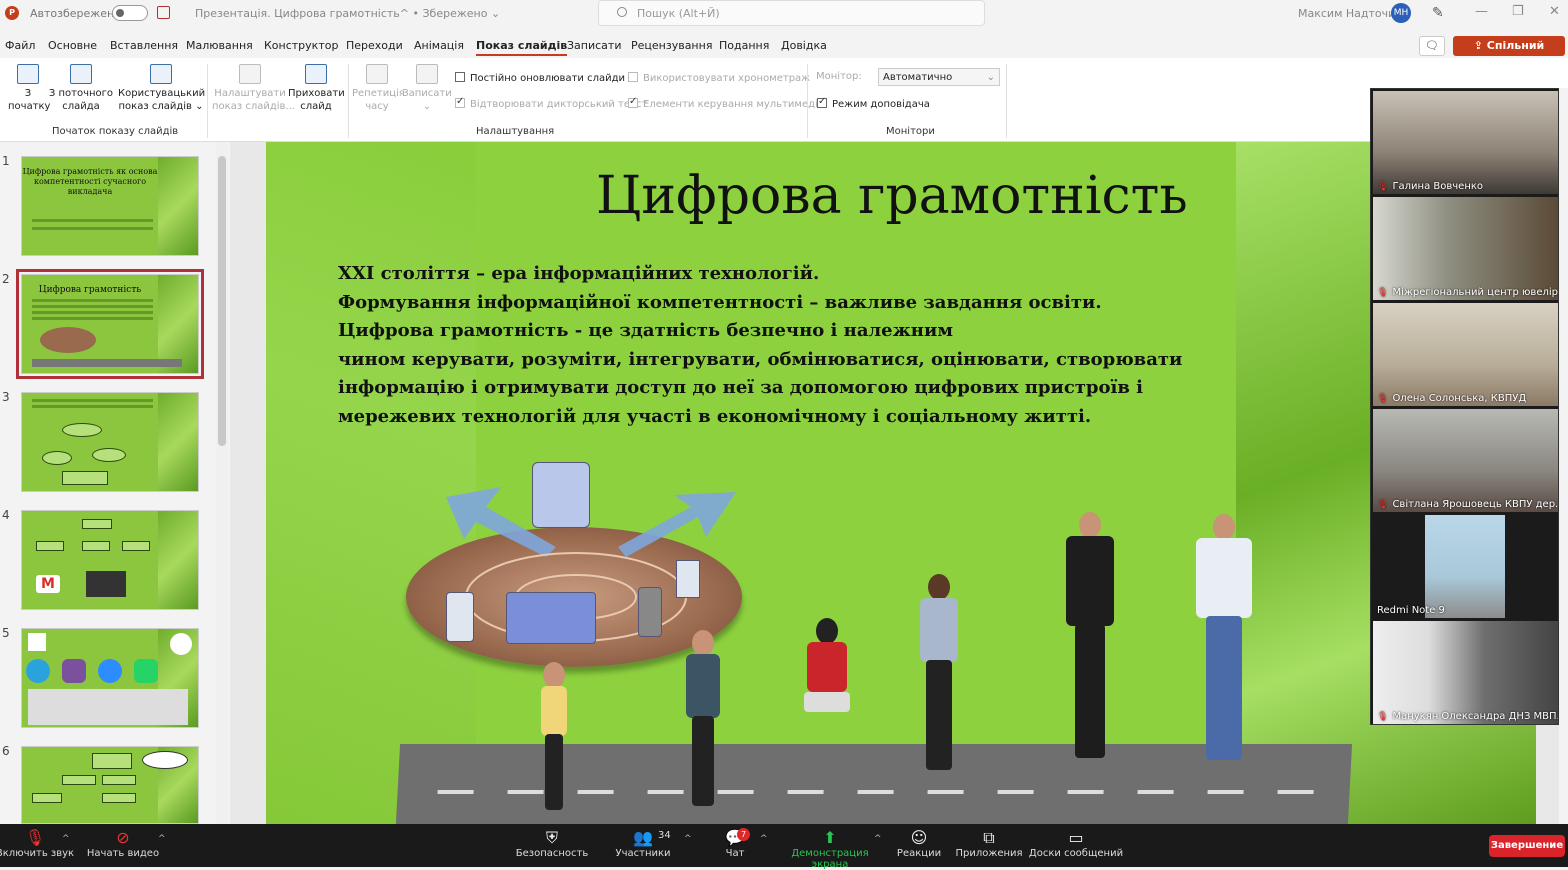  I want to click on person-illustration, so click(703, 720).